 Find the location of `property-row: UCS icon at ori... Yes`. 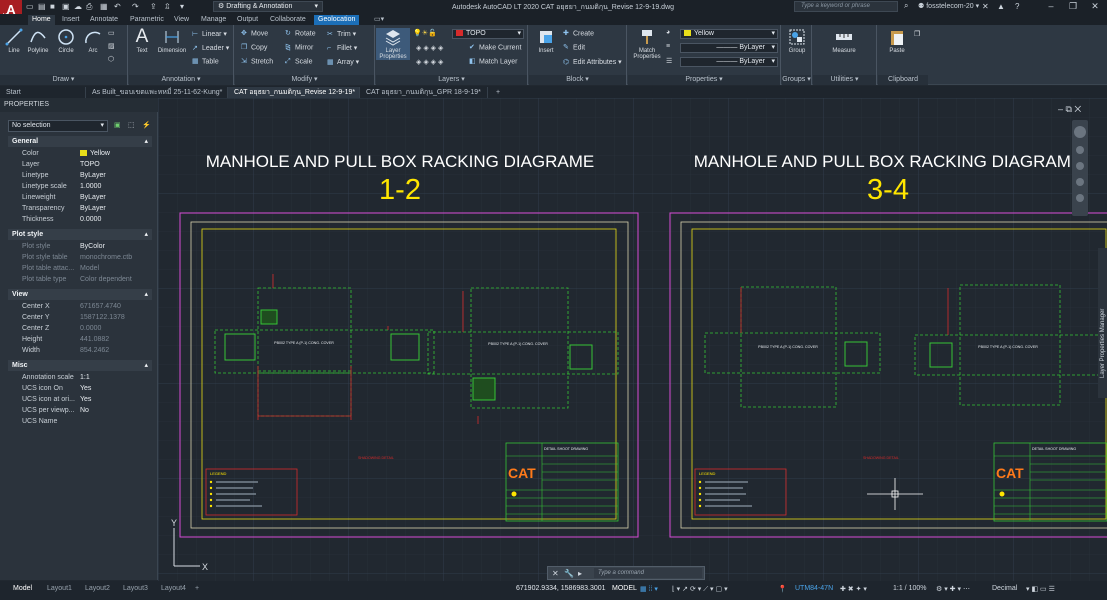

property-row: UCS icon at ori... Yes is located at coordinates (80, 399).